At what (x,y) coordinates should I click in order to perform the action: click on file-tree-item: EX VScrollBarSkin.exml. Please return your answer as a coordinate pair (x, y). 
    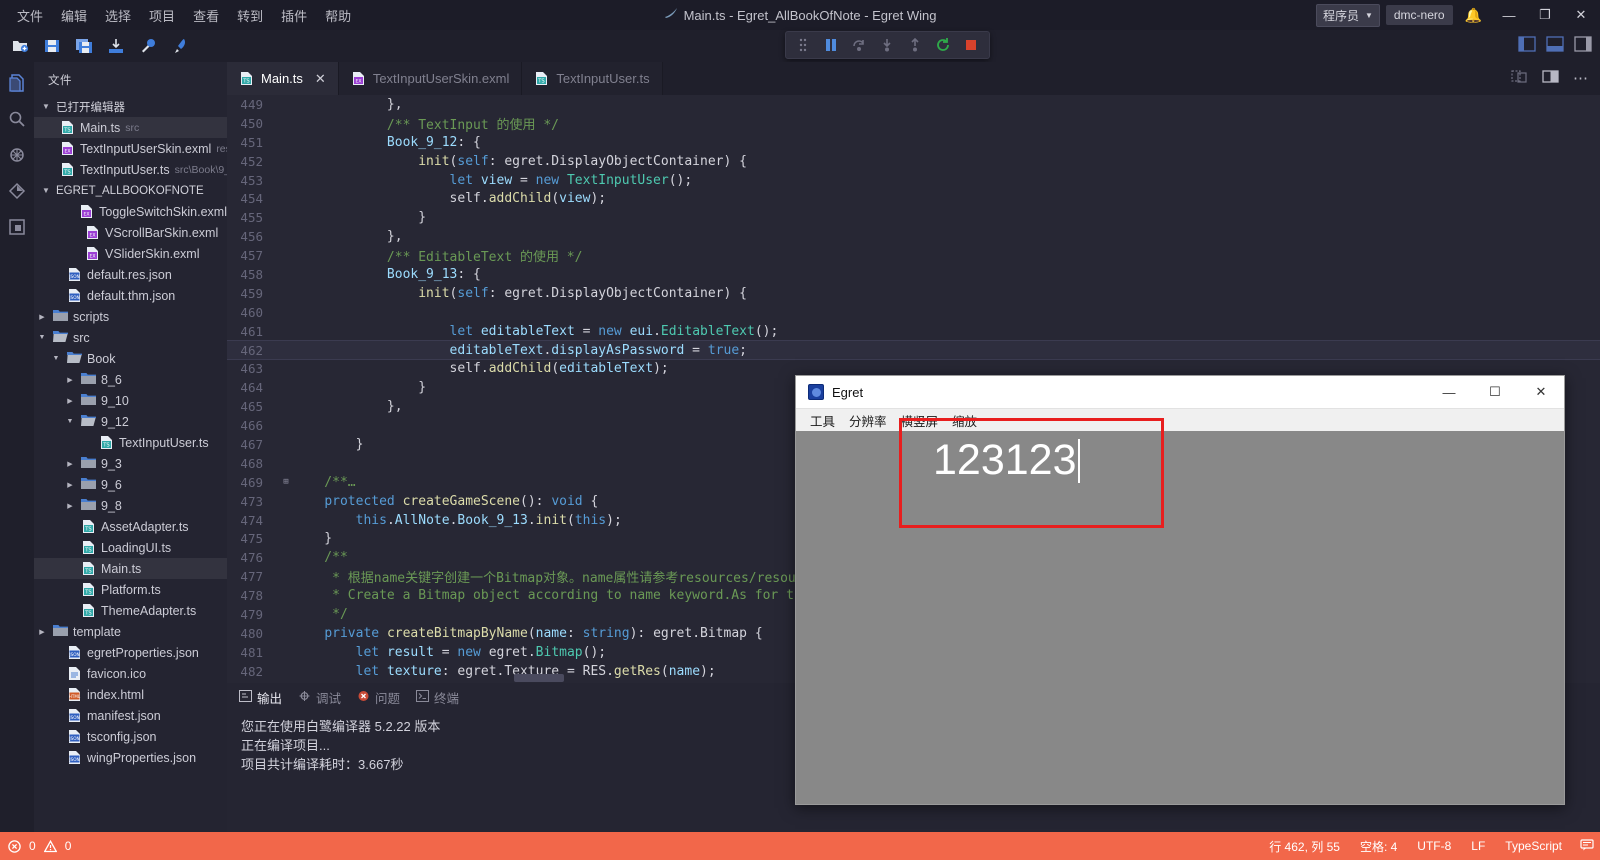
    Looking at the image, I should click on (130, 232).